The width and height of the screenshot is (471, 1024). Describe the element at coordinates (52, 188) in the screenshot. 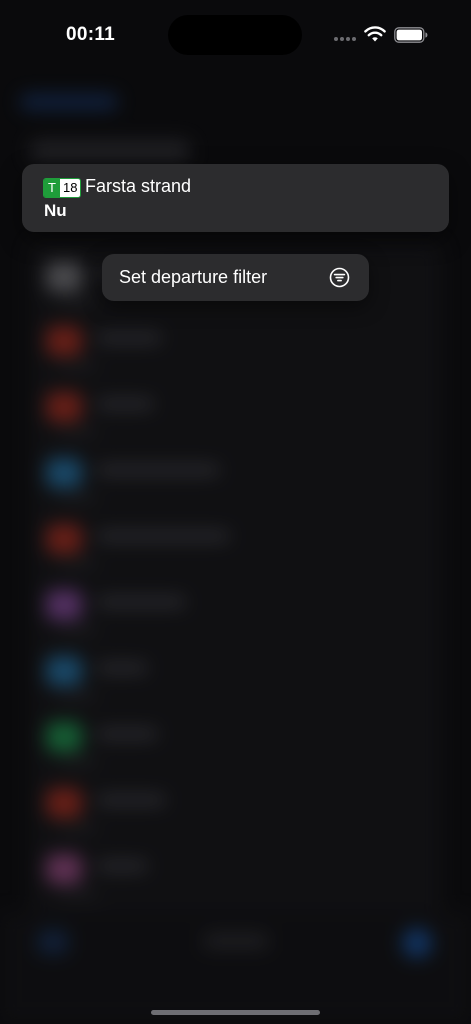

I see `line-mode-label: T` at that location.